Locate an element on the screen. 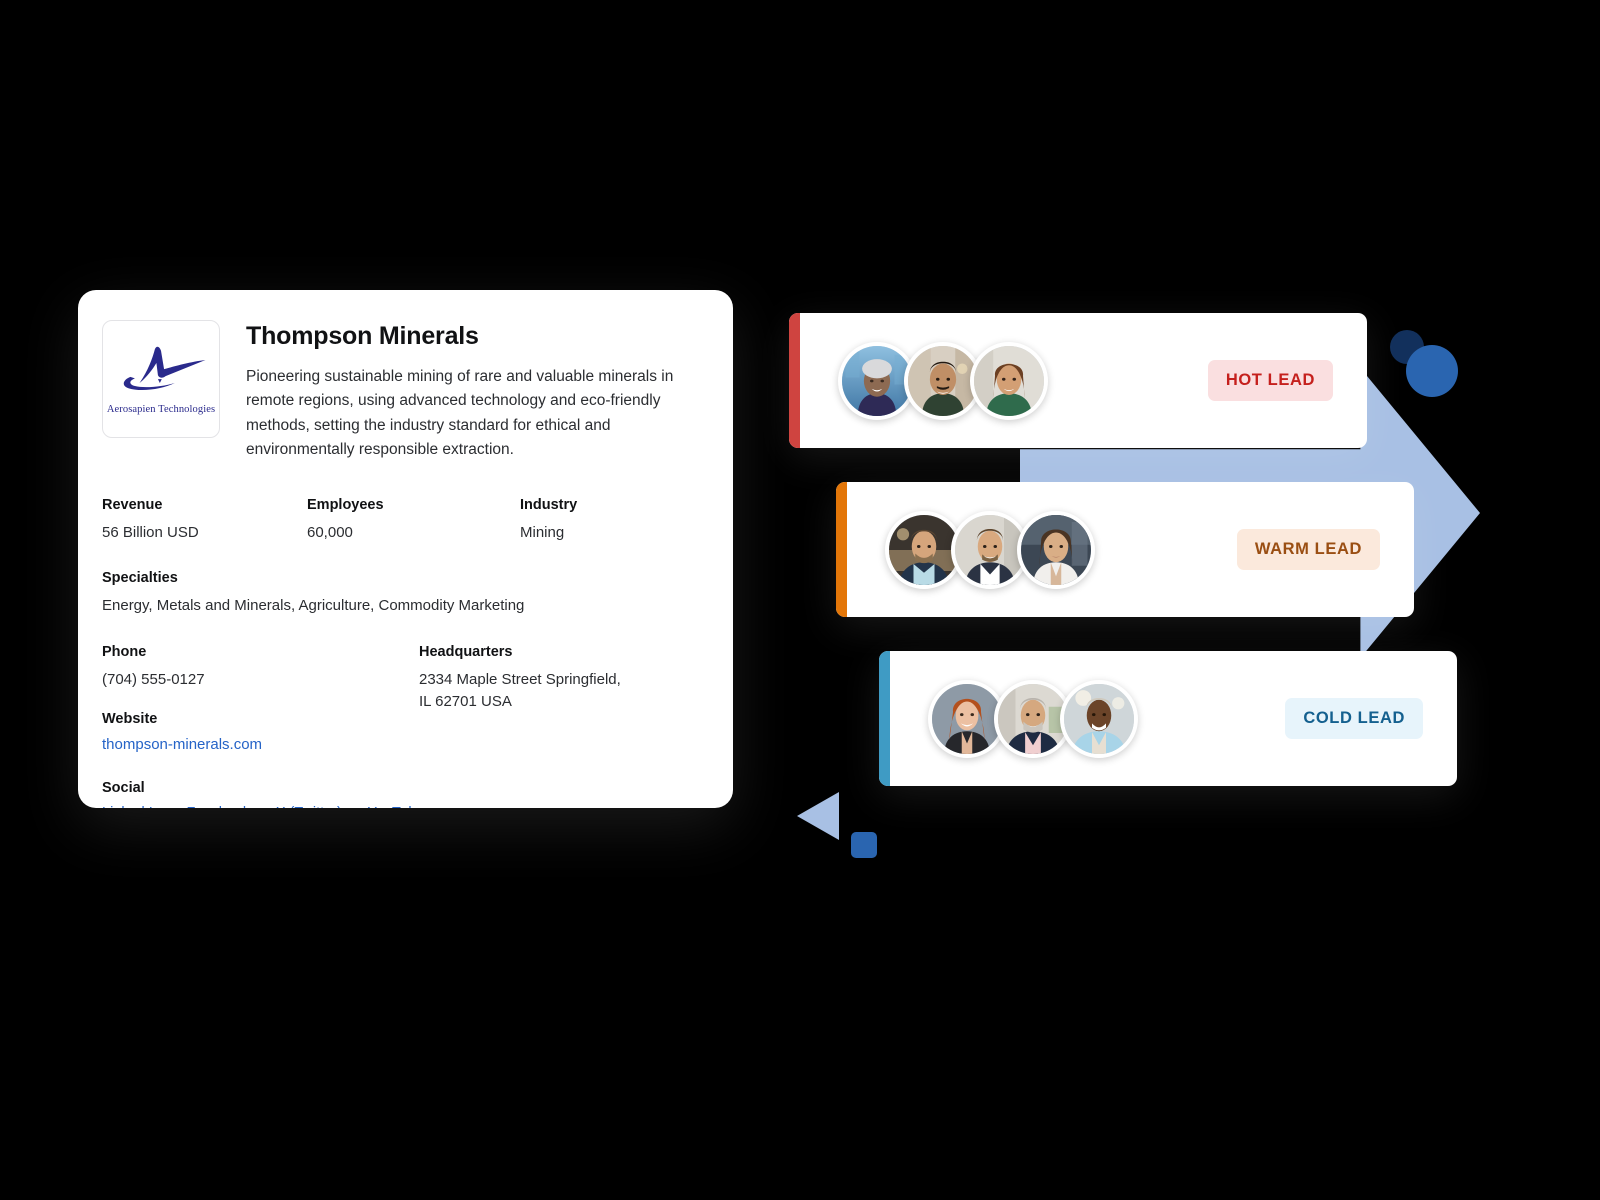  website-block: Website thompson-minerals.com is located at coordinates (260, 732).